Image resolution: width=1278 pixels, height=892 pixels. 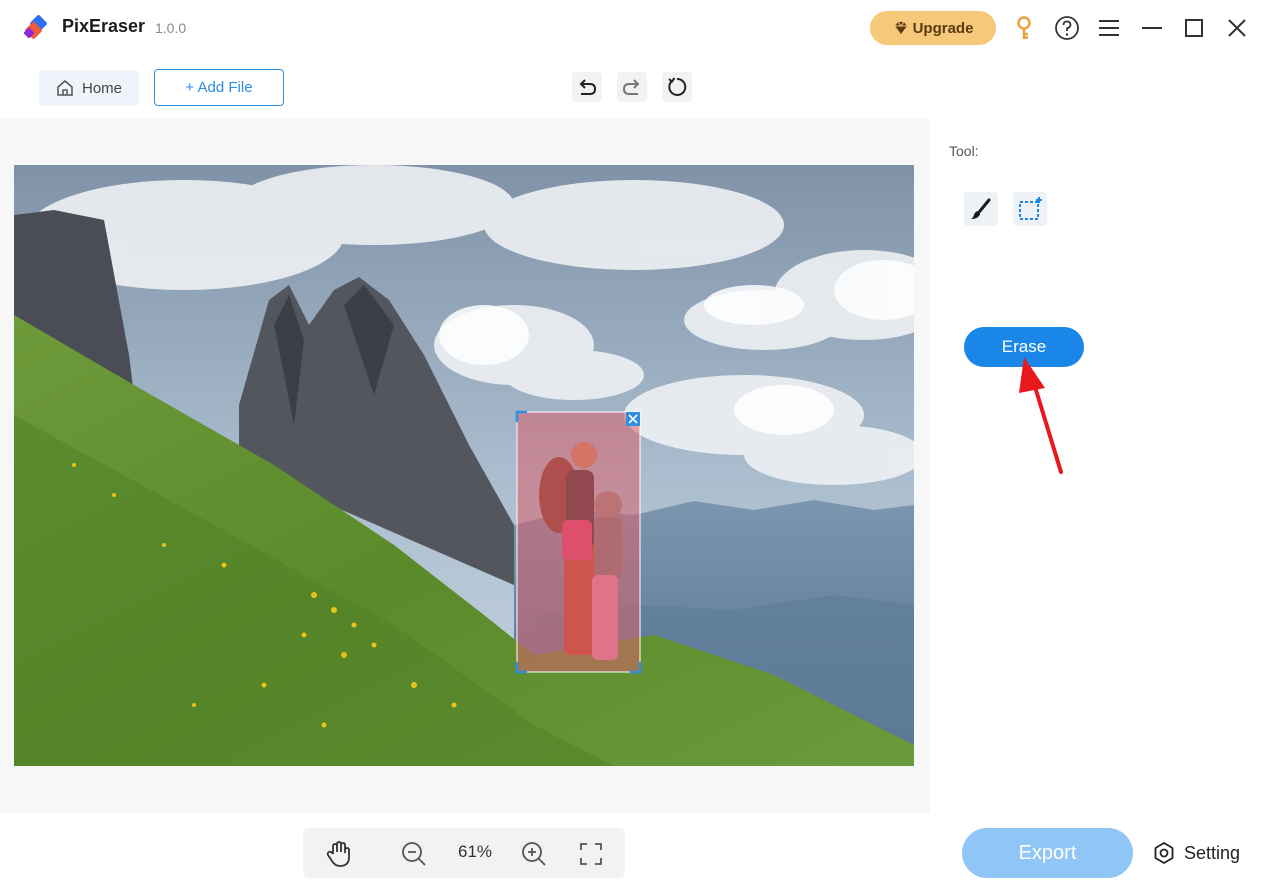 What do you see at coordinates (633, 419) in the screenshot?
I see `selection-close-icon` at bounding box center [633, 419].